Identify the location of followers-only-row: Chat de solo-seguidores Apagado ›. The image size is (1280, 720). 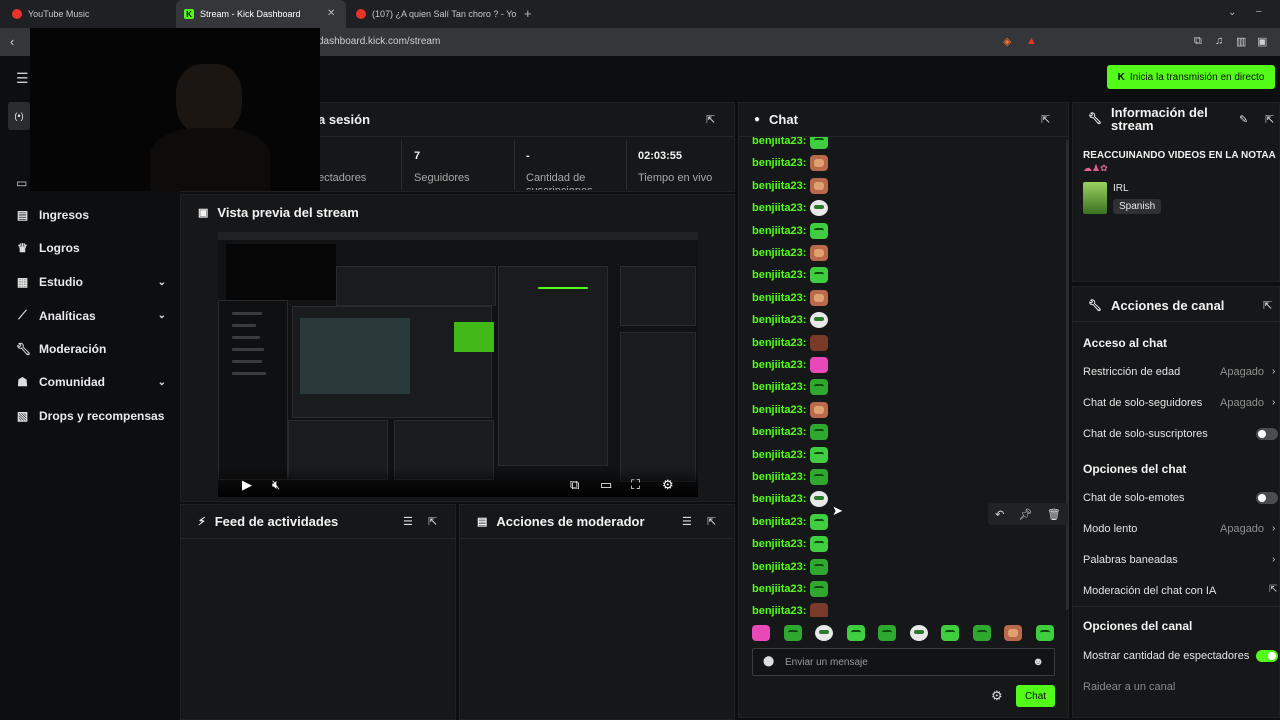
(1176, 403).